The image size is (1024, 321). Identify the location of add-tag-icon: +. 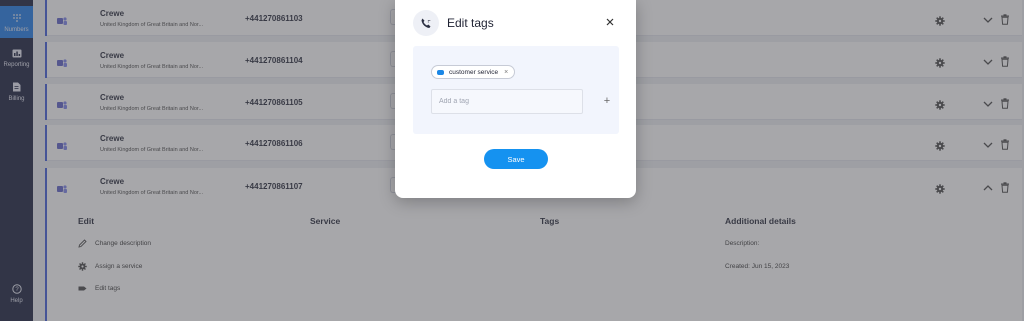
(607, 101).